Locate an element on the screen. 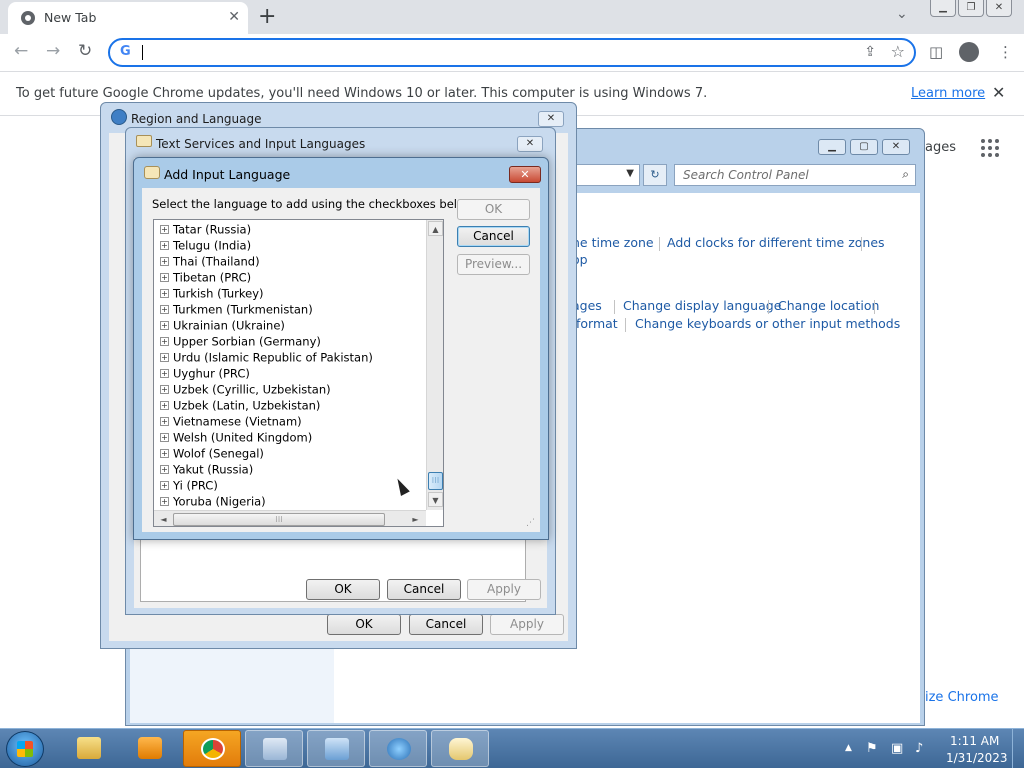 Image resolution: width=1024 pixels, height=768 pixels. cp-address-bar: ▼ is located at coordinates (608, 175).